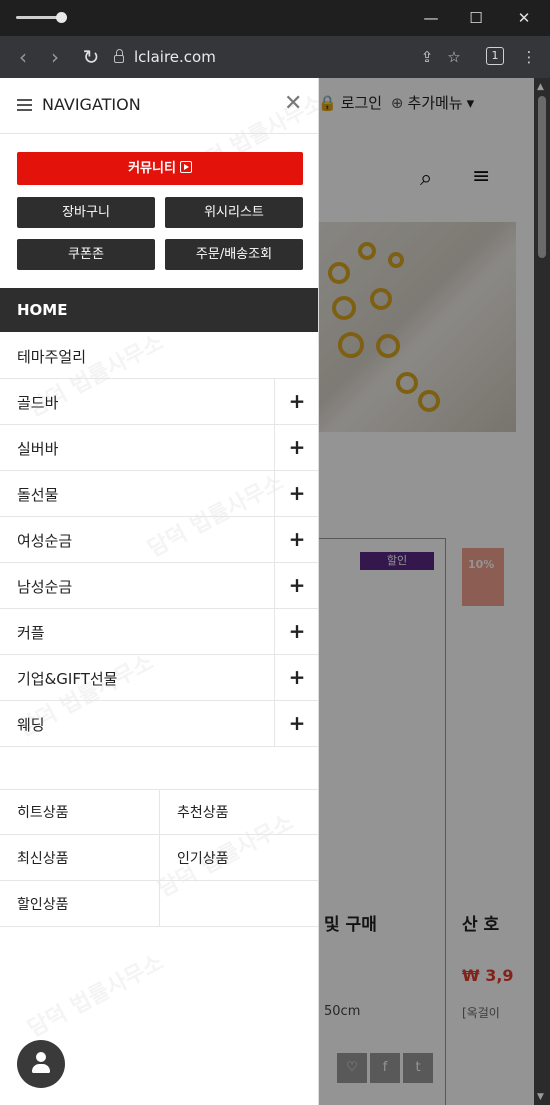  What do you see at coordinates (229, 57) in the screenshot?
I see `address-bar: lclaire.com` at bounding box center [229, 57].